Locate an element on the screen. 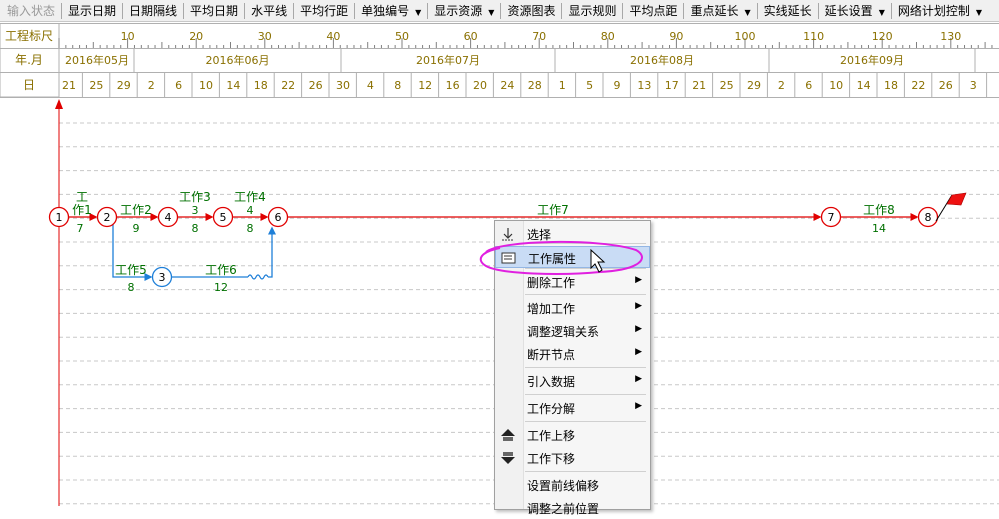 The height and width of the screenshot is (519, 999). menu-item-9: 工作下移 is located at coordinates (572, 458).